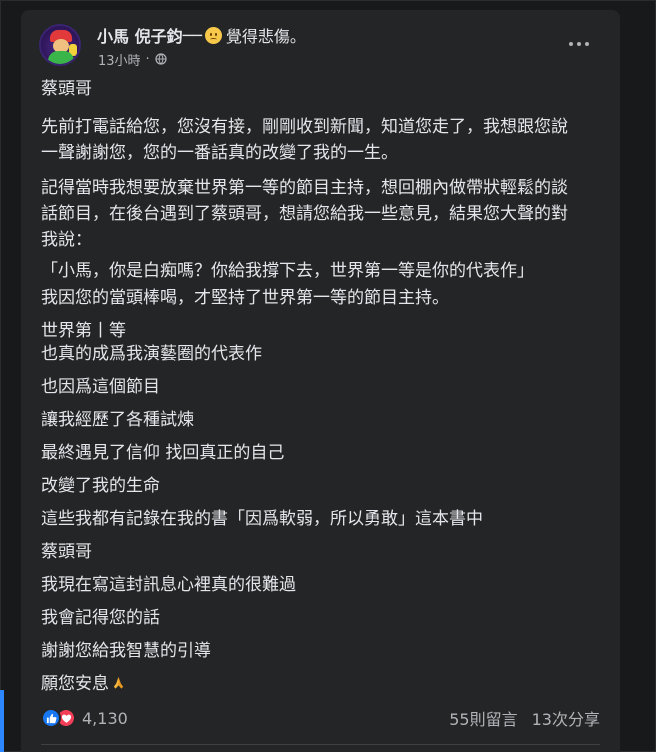 The height and width of the screenshot is (752, 656). What do you see at coordinates (117, 420) in the screenshot?
I see `post-line: 讓我經歷了各種試煉` at bounding box center [117, 420].